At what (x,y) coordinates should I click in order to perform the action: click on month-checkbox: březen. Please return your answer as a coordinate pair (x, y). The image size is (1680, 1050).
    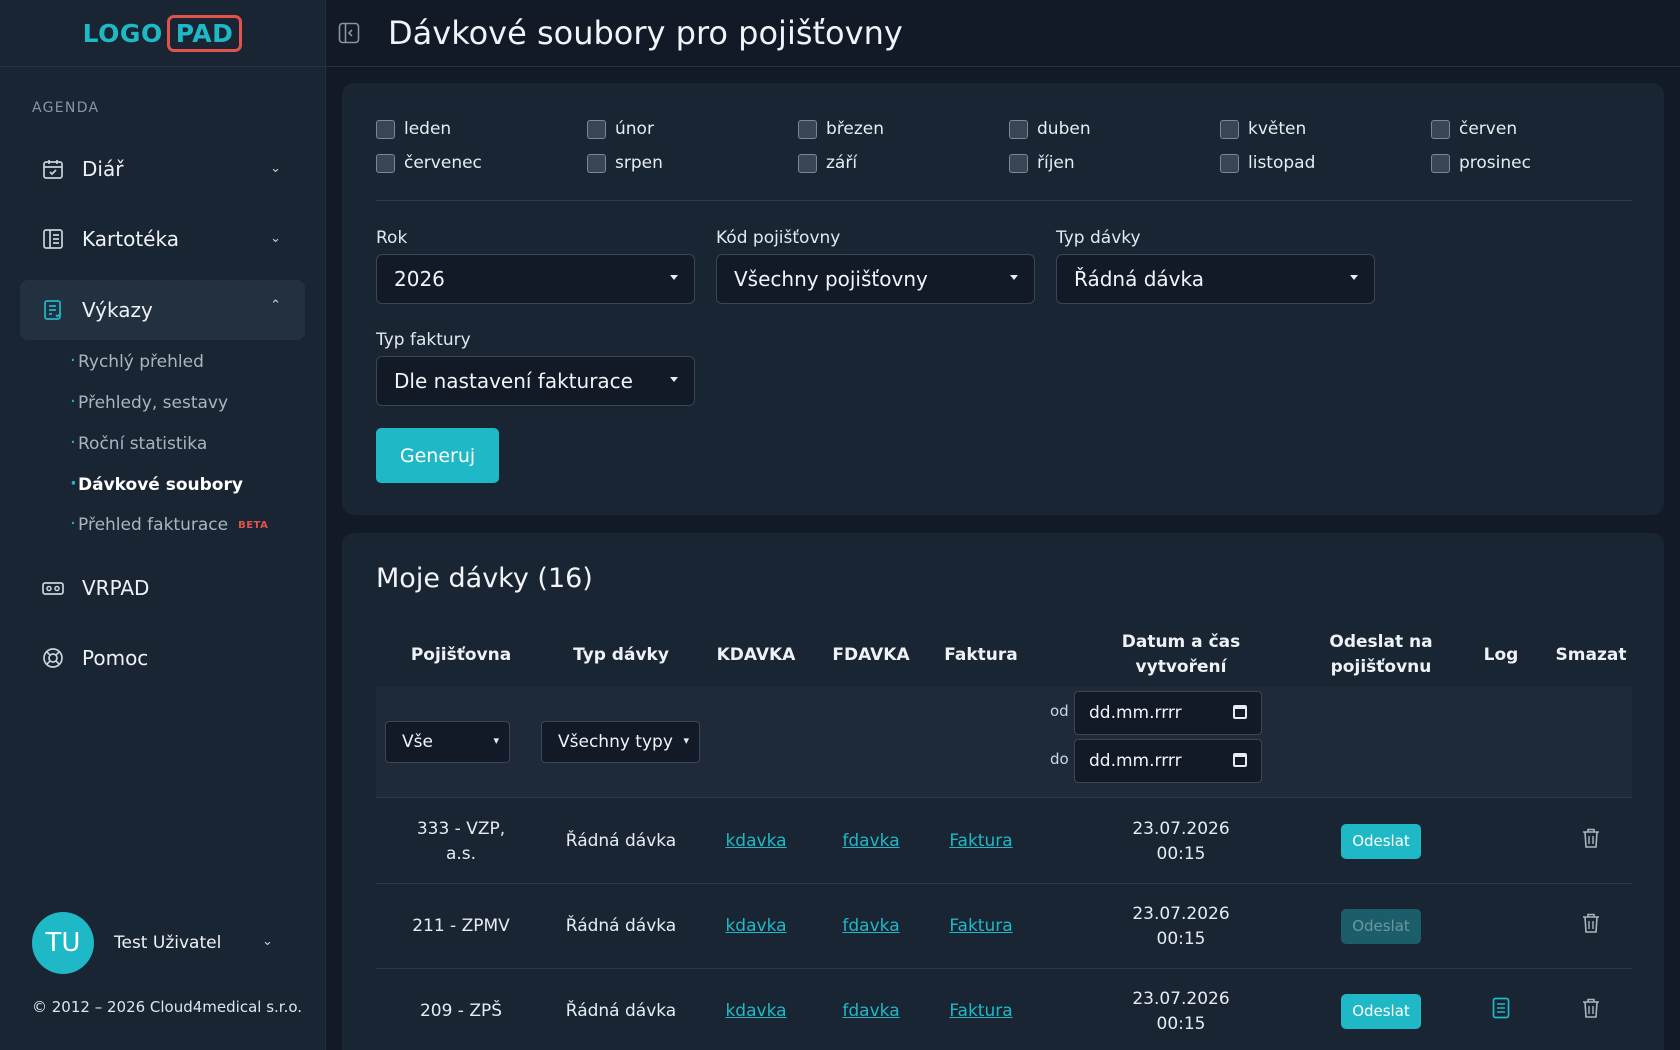
    Looking at the image, I should click on (903, 129).